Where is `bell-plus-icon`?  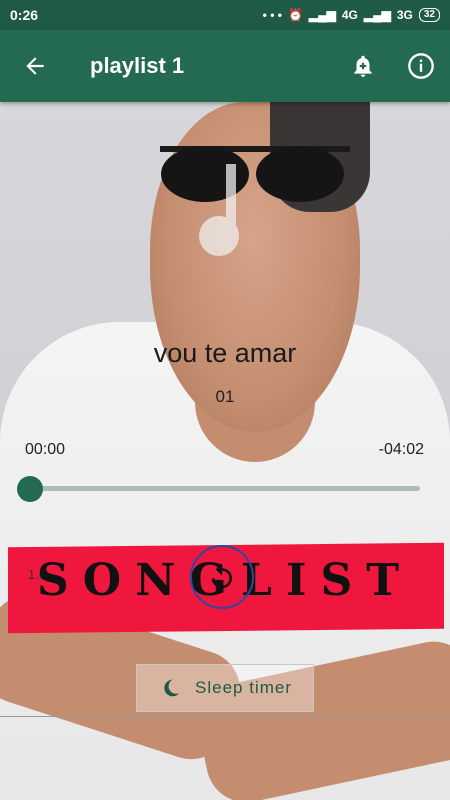
bell-plus-icon is located at coordinates (363, 66).